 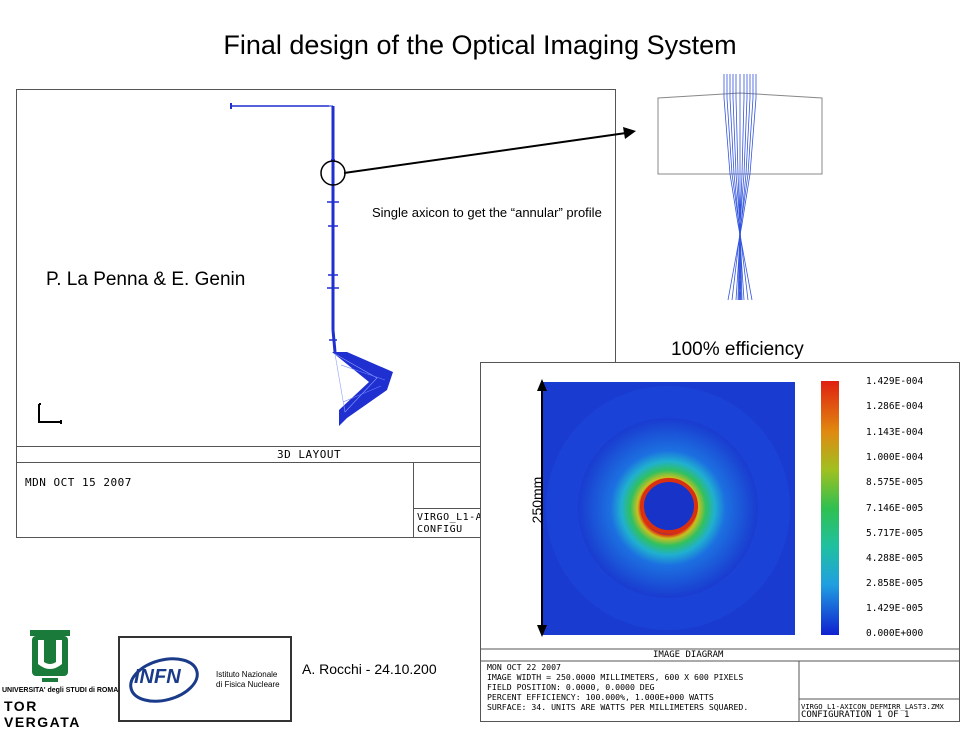 What do you see at coordinates (895, 583) in the screenshot?
I see `legend-value: 2.858E-005` at bounding box center [895, 583].